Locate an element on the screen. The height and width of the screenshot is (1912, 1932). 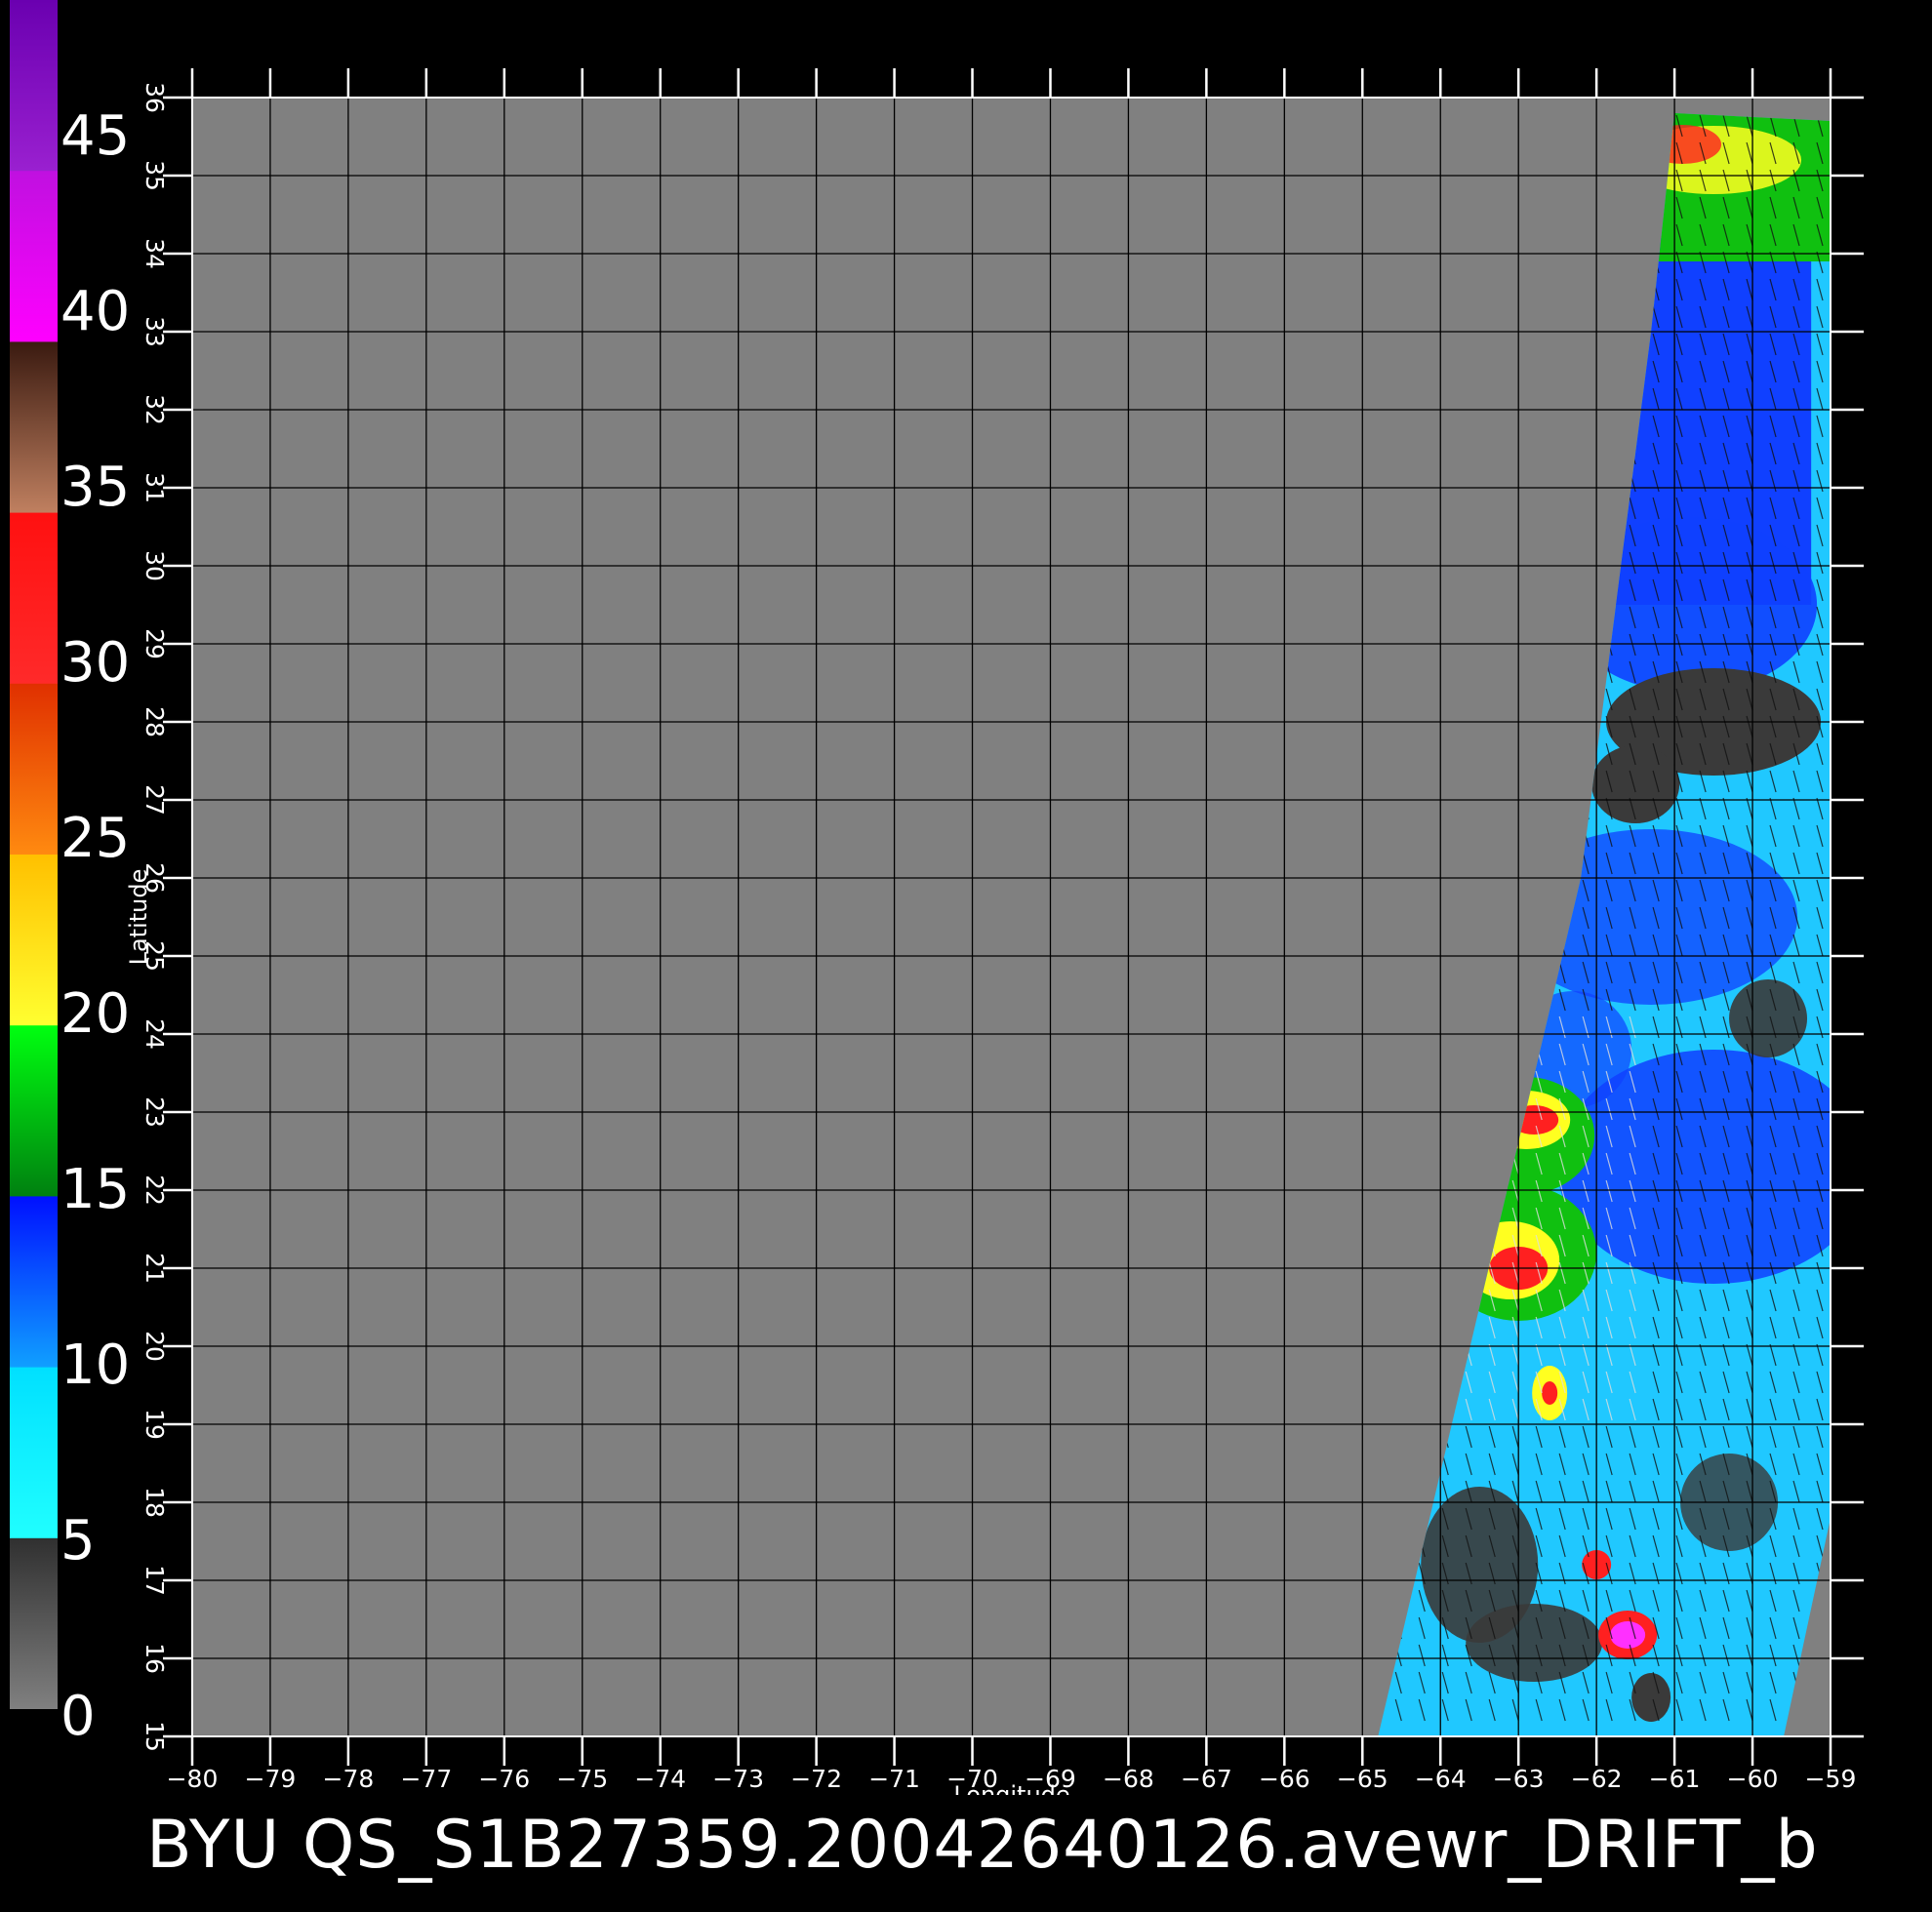
lat-tick-label: 20 is located at coordinates (155, 1346).